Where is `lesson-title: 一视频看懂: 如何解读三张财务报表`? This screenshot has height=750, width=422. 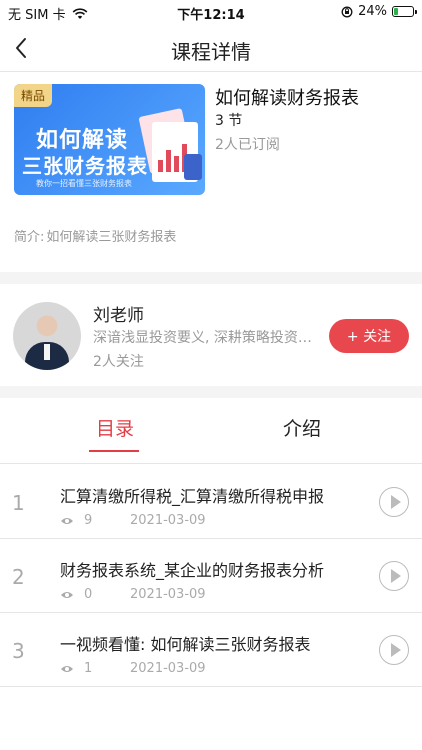 lesson-title: 一视频看懂: 如何解读三张财务报表 is located at coordinates (185, 644).